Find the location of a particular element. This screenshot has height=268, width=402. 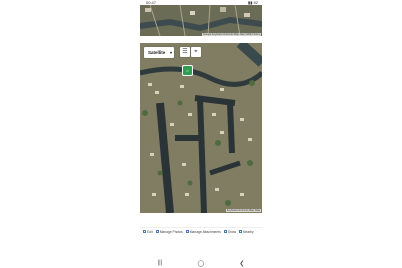

edit-icon is located at coordinates (144, 231).